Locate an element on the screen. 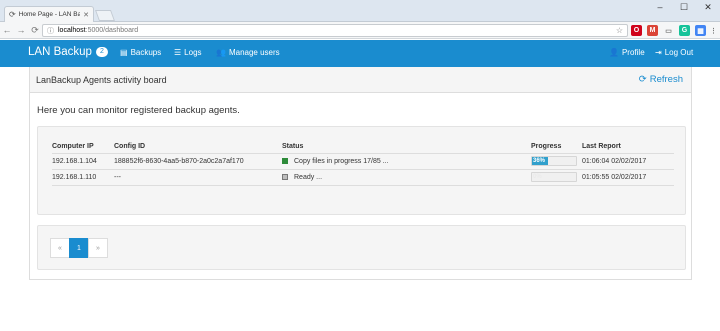 Image resolution: width=720 pixels, height=331 pixels. nav-logout-label: Log Out is located at coordinates (679, 52).